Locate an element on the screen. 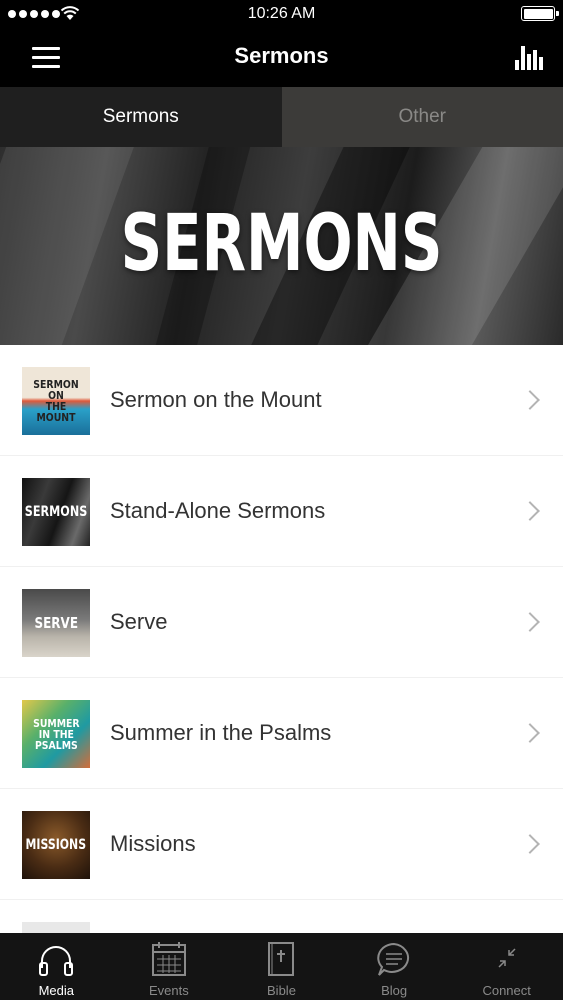 The width and height of the screenshot is (563, 1000). nav-bar: Sermons is located at coordinates (281, 58).